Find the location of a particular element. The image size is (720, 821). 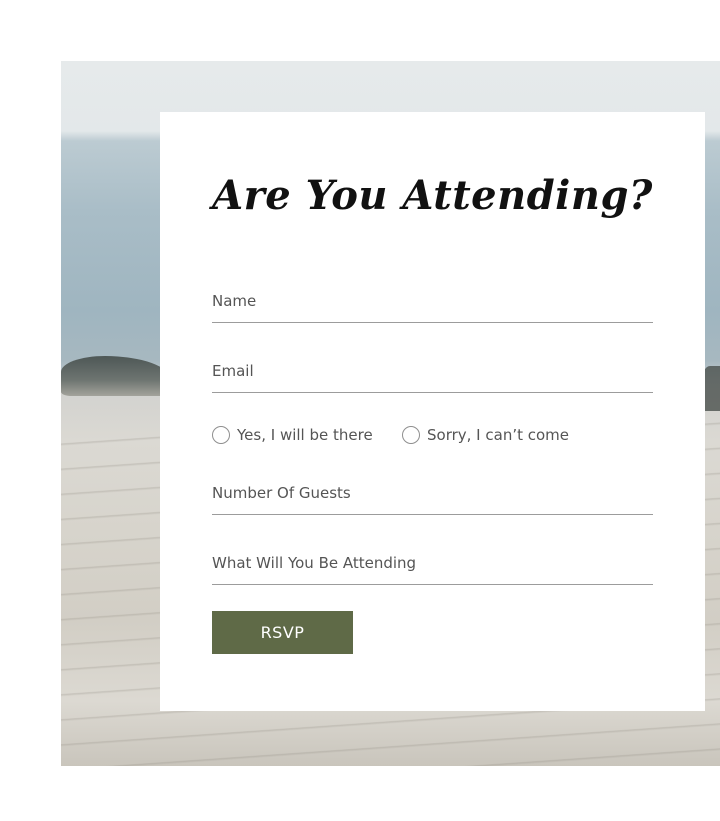

radio-no-label: Sorry, I can’t come is located at coordinates (498, 435).